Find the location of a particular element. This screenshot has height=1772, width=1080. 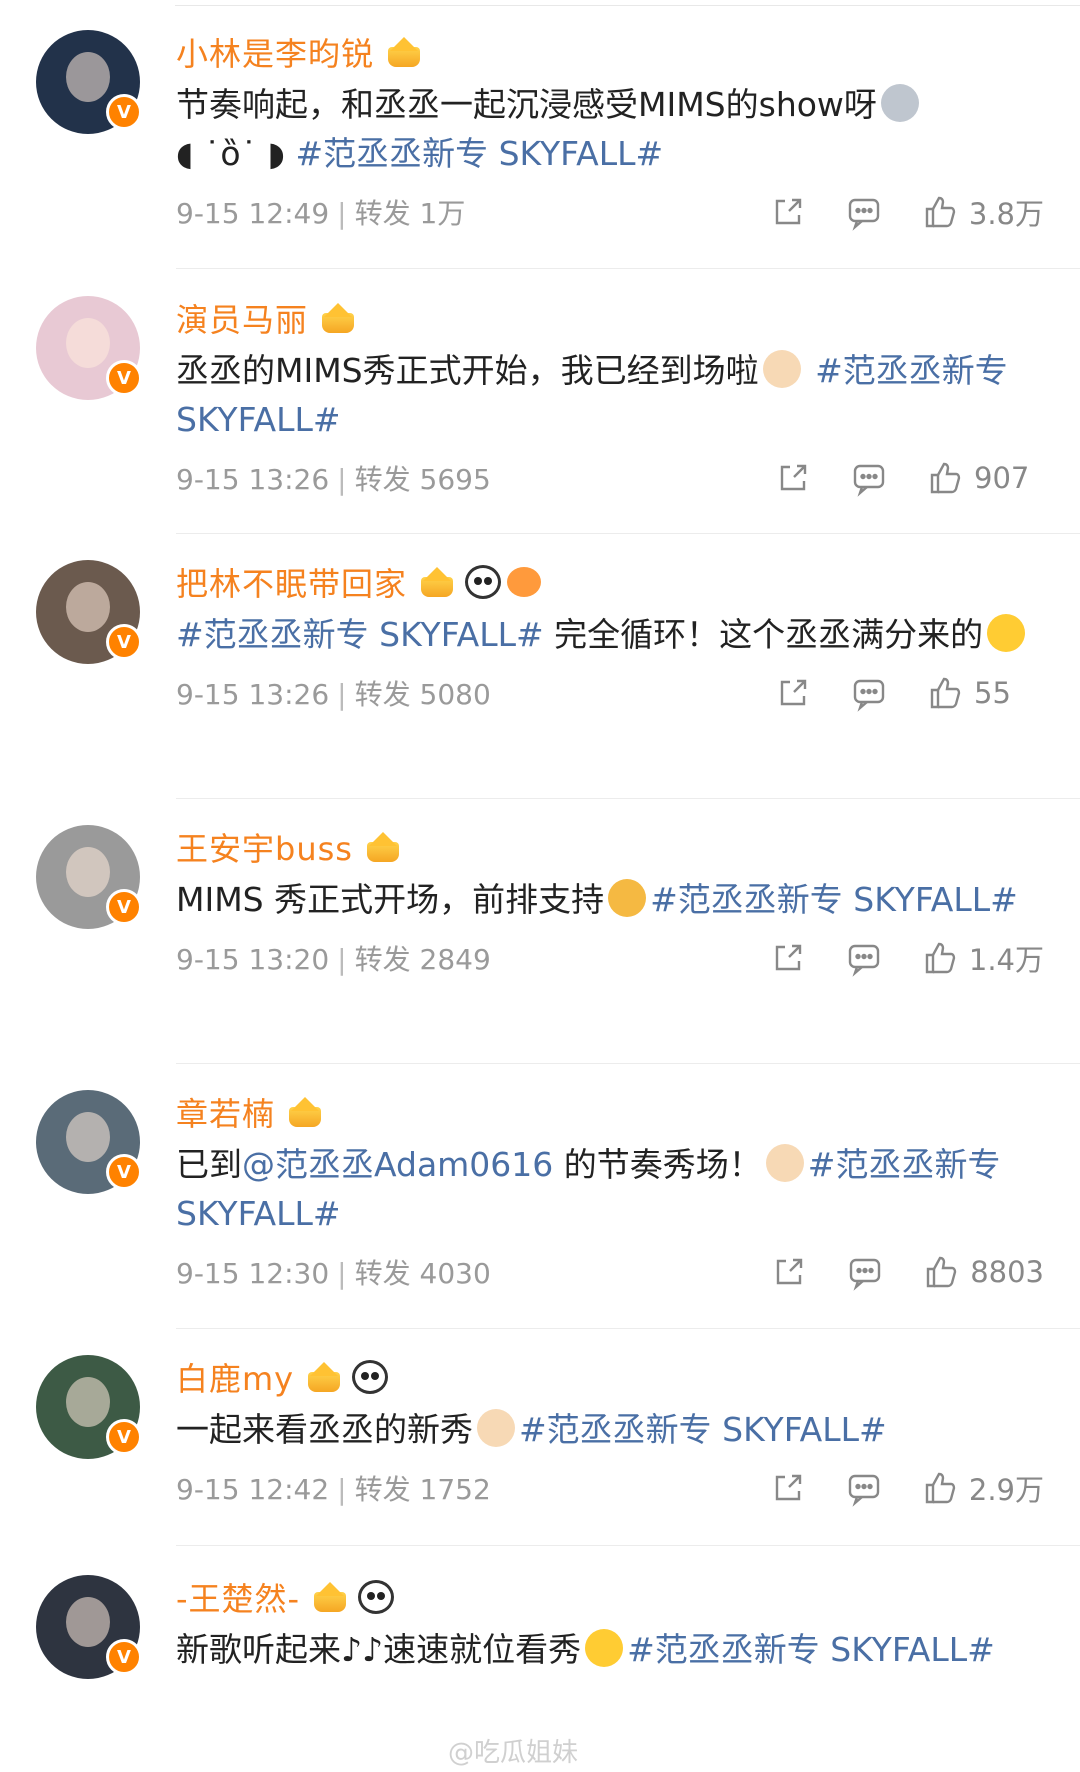

post-meta: 9-15 12:49 | 转发 1万 is located at coordinates (321, 213).